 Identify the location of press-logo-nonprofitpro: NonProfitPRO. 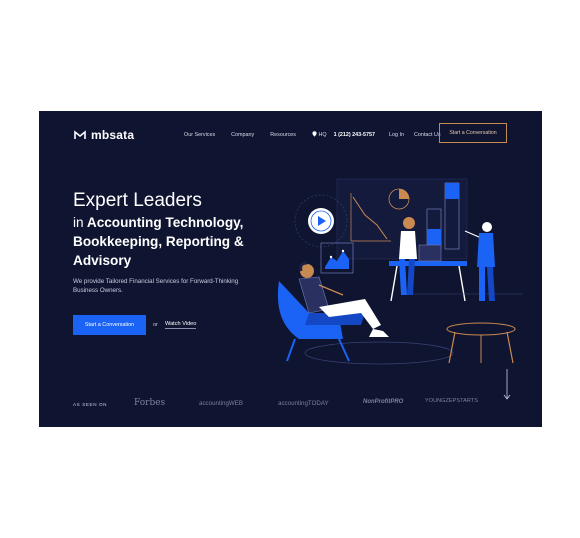
(383, 402).